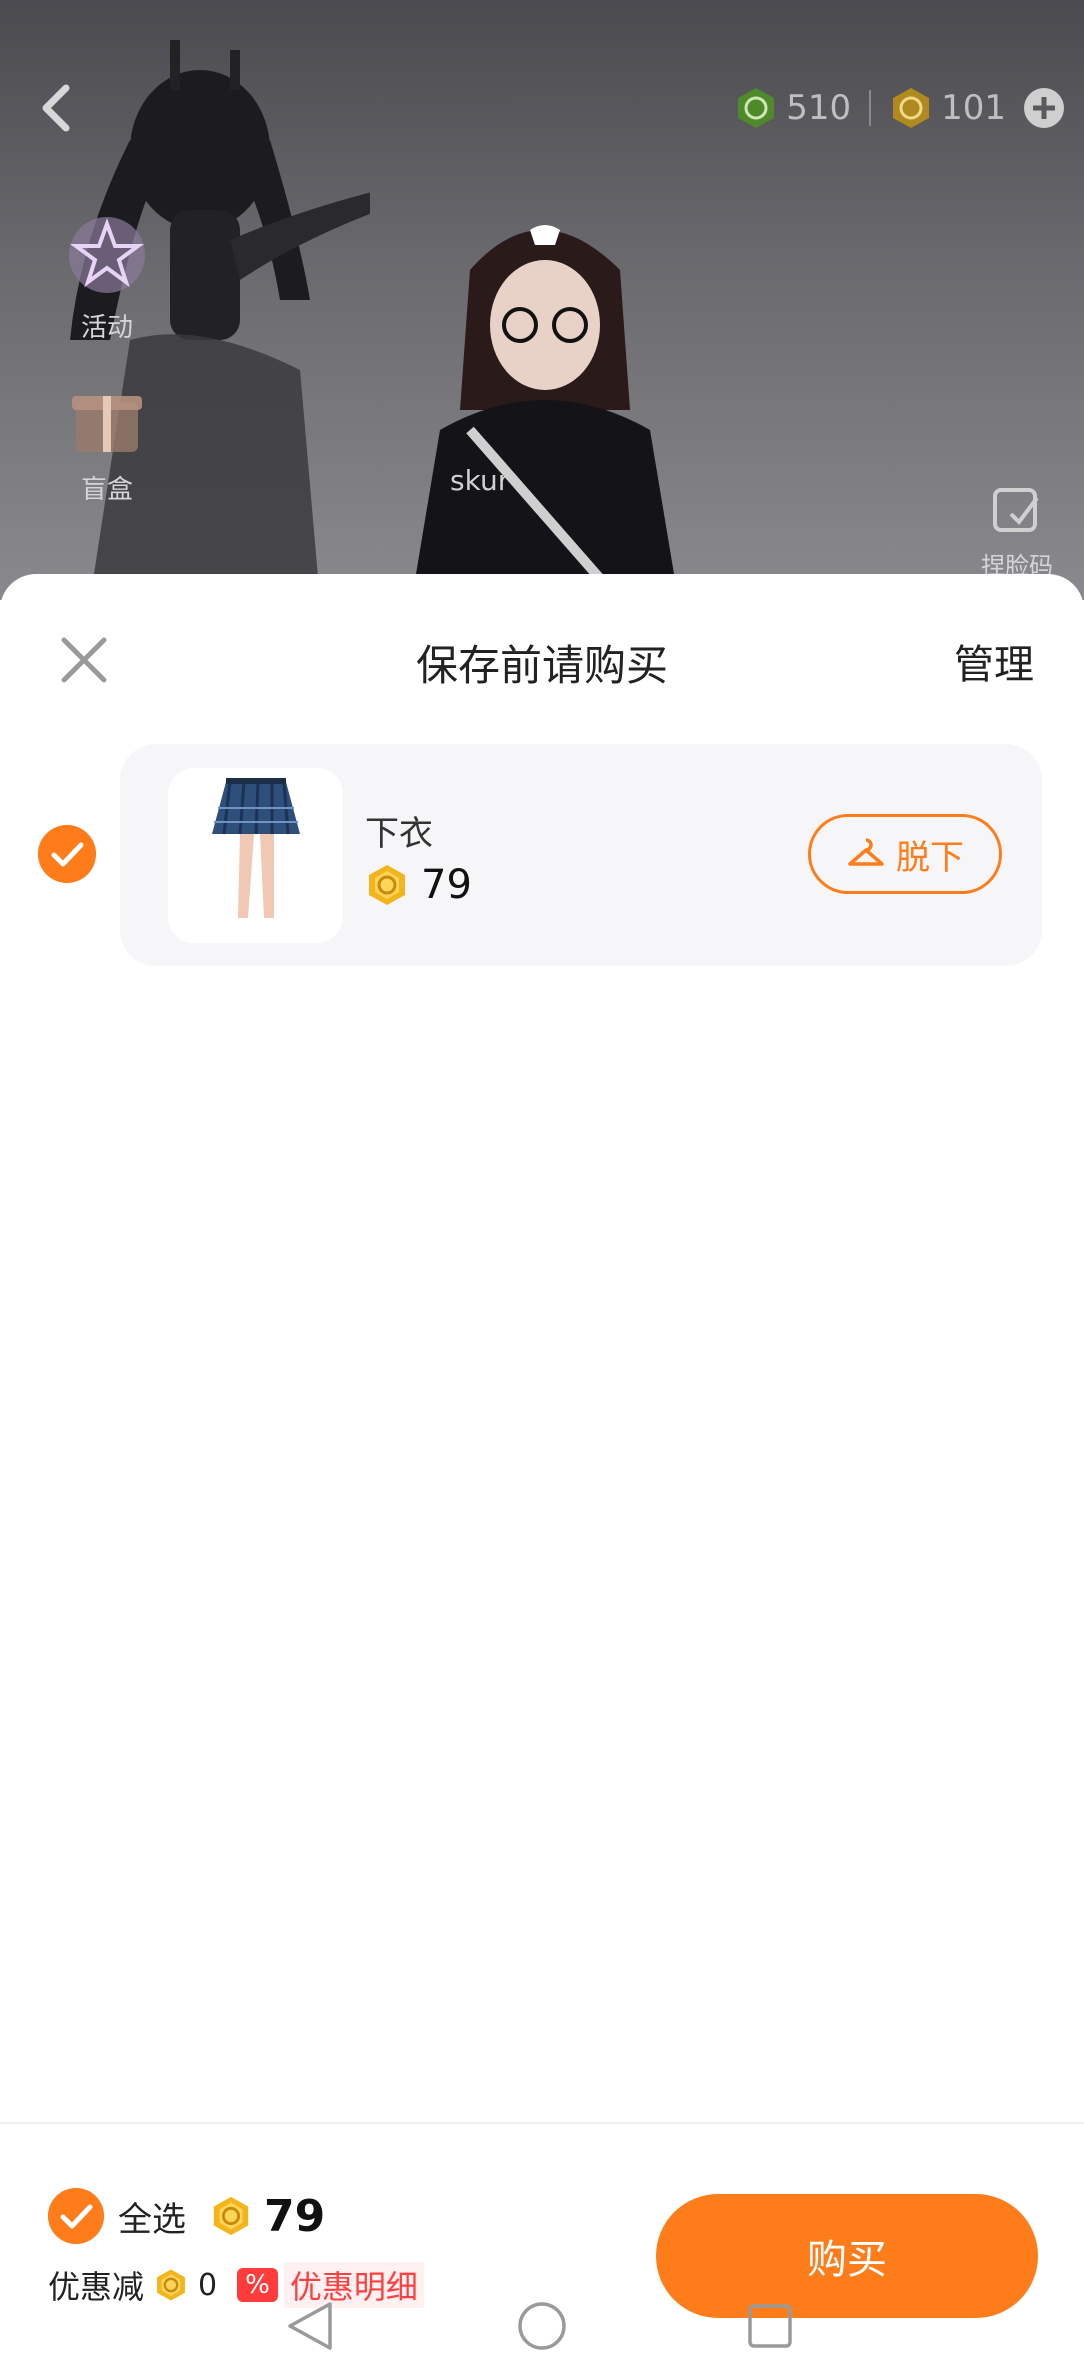 The image size is (1084, 2356). Describe the element at coordinates (545, 412) in the screenshot. I see `girl-avatar-figure: skur` at that location.